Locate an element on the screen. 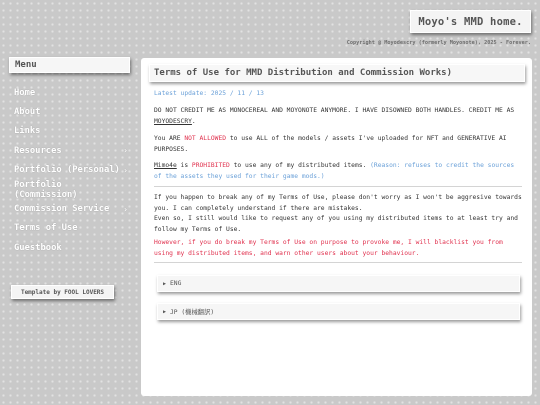 The height and width of the screenshot is (405, 540). sidebar-item-guestbook: Guestbook is located at coordinates (73, 247).